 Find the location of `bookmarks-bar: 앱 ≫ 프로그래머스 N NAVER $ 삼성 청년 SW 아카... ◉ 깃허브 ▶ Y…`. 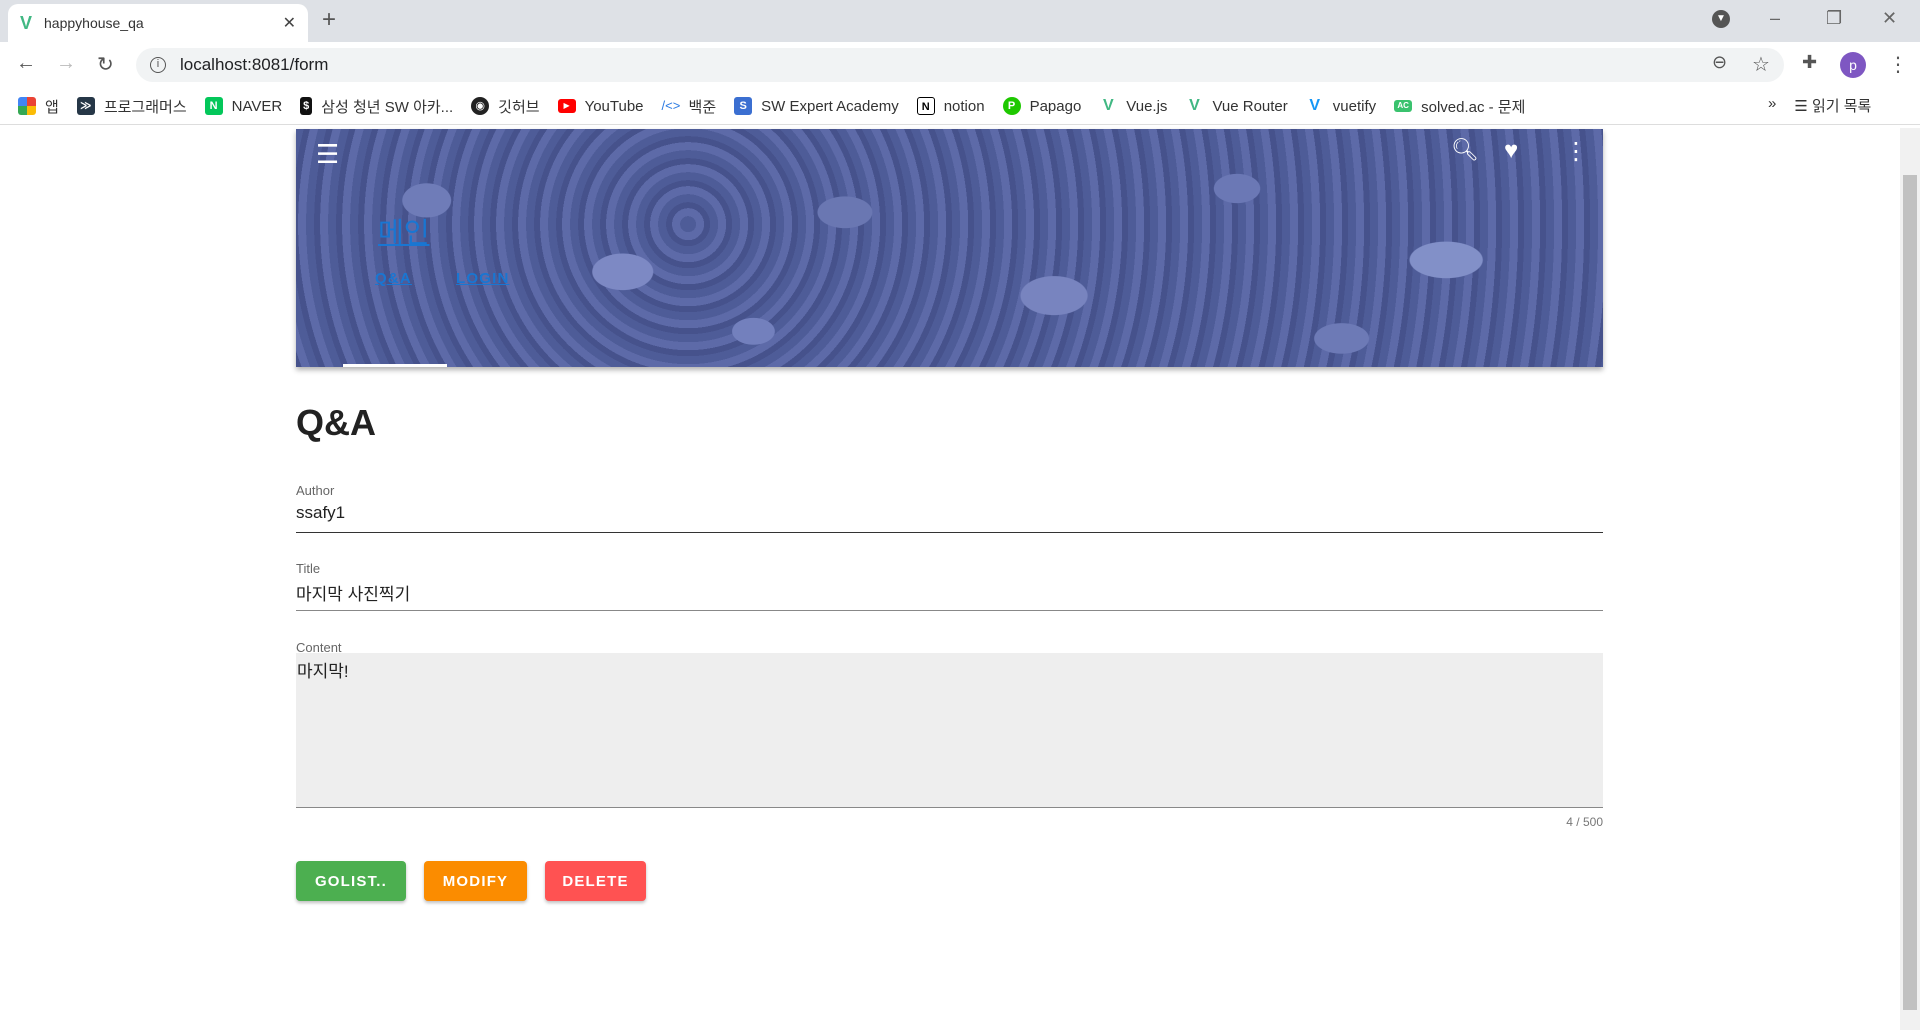

bookmarks-bar: 앱 ≫ 프로그래머스 N NAVER $ 삼성 청년 SW 아카... ◉ 깃허브 ▶ Y… is located at coordinates (960, 106).